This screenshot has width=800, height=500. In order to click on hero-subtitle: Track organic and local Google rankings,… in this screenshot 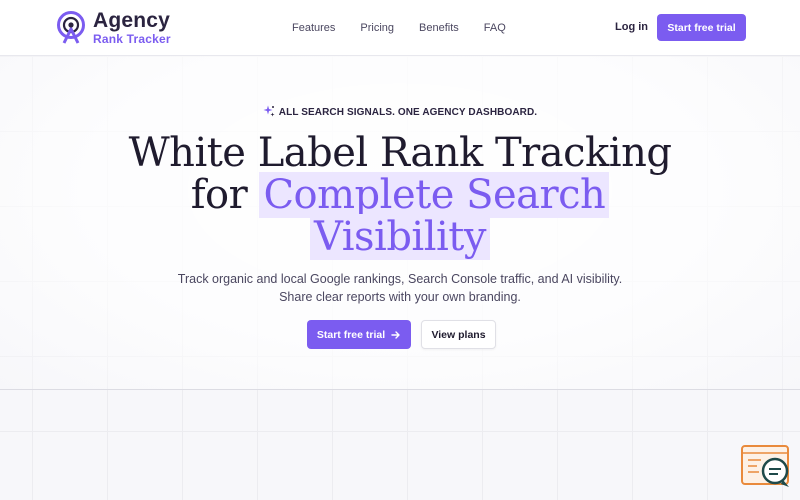, I will do `click(400, 288)`.